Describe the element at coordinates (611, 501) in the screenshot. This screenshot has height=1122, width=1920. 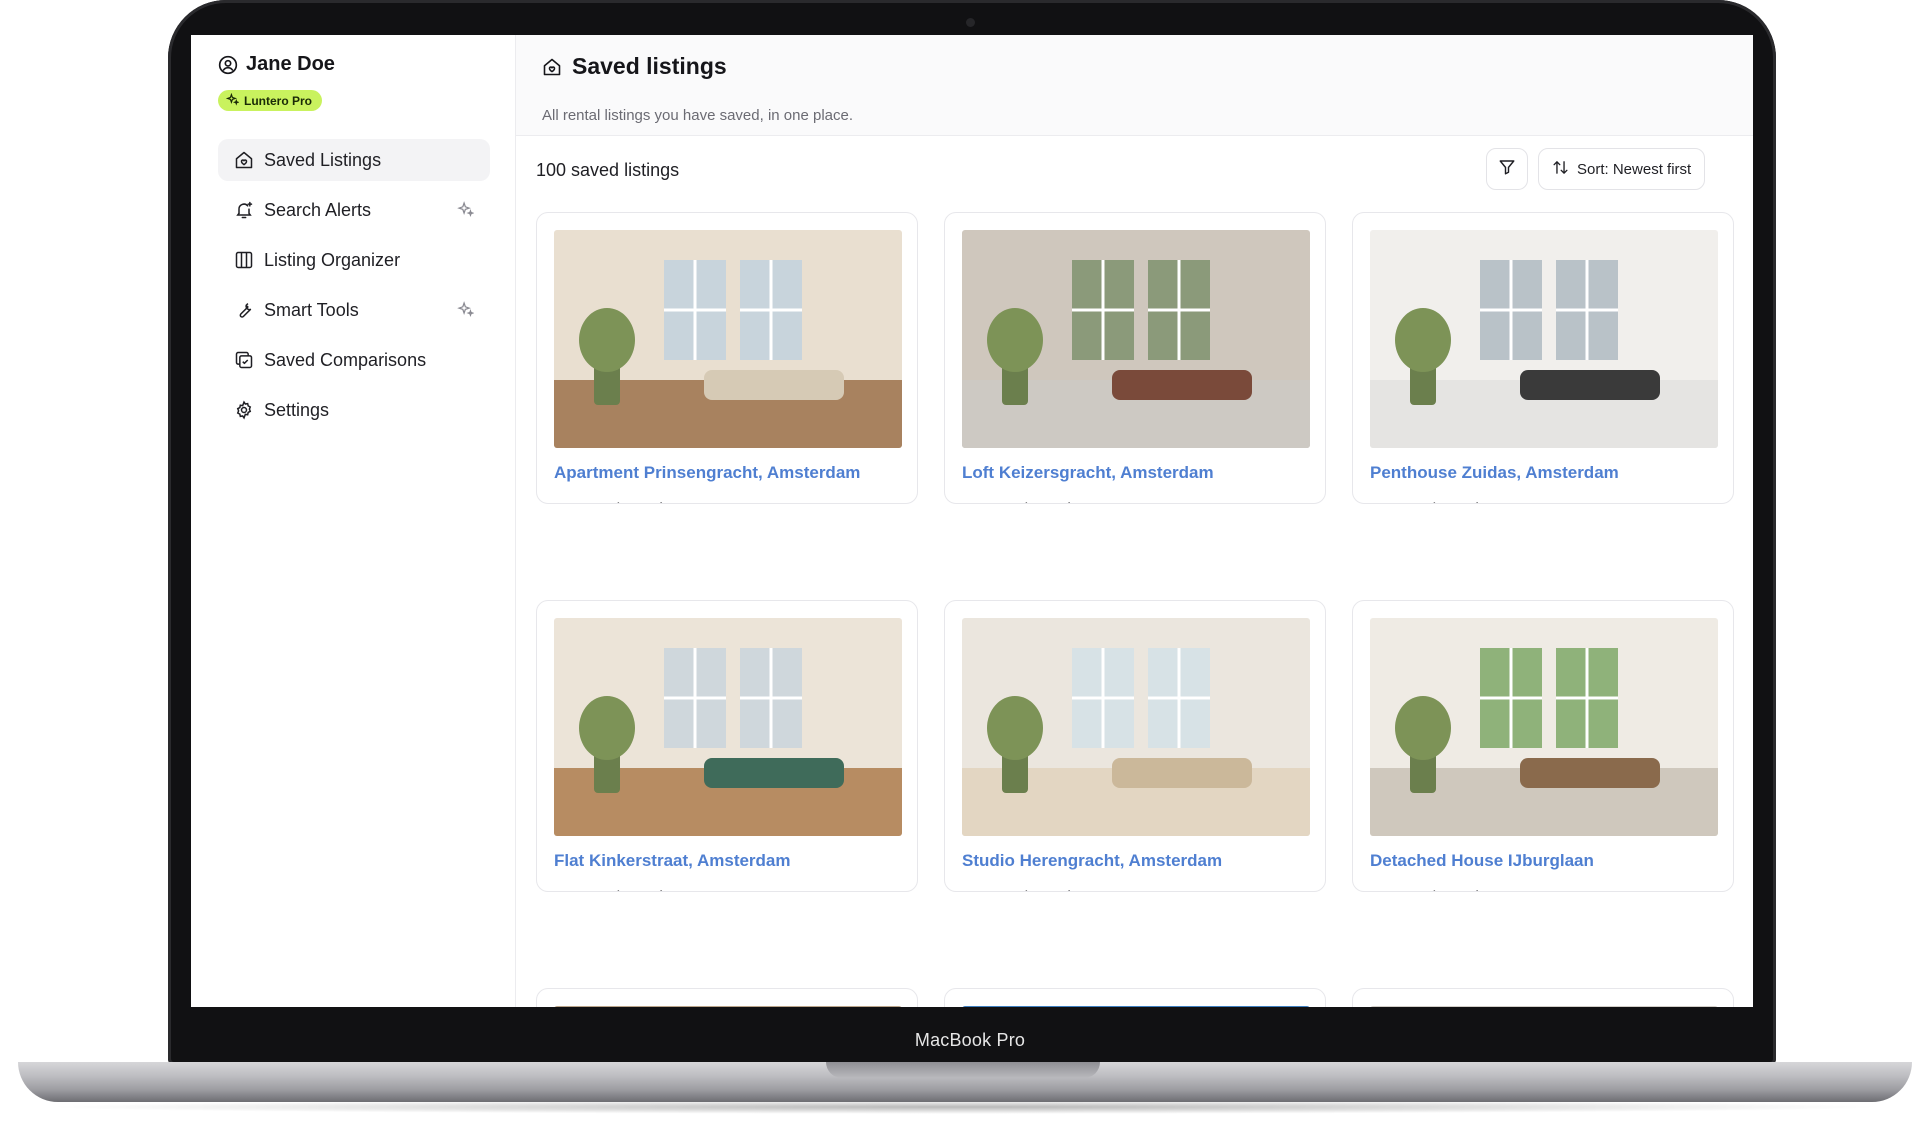
I see `listing-price: €2,850 /month` at that location.